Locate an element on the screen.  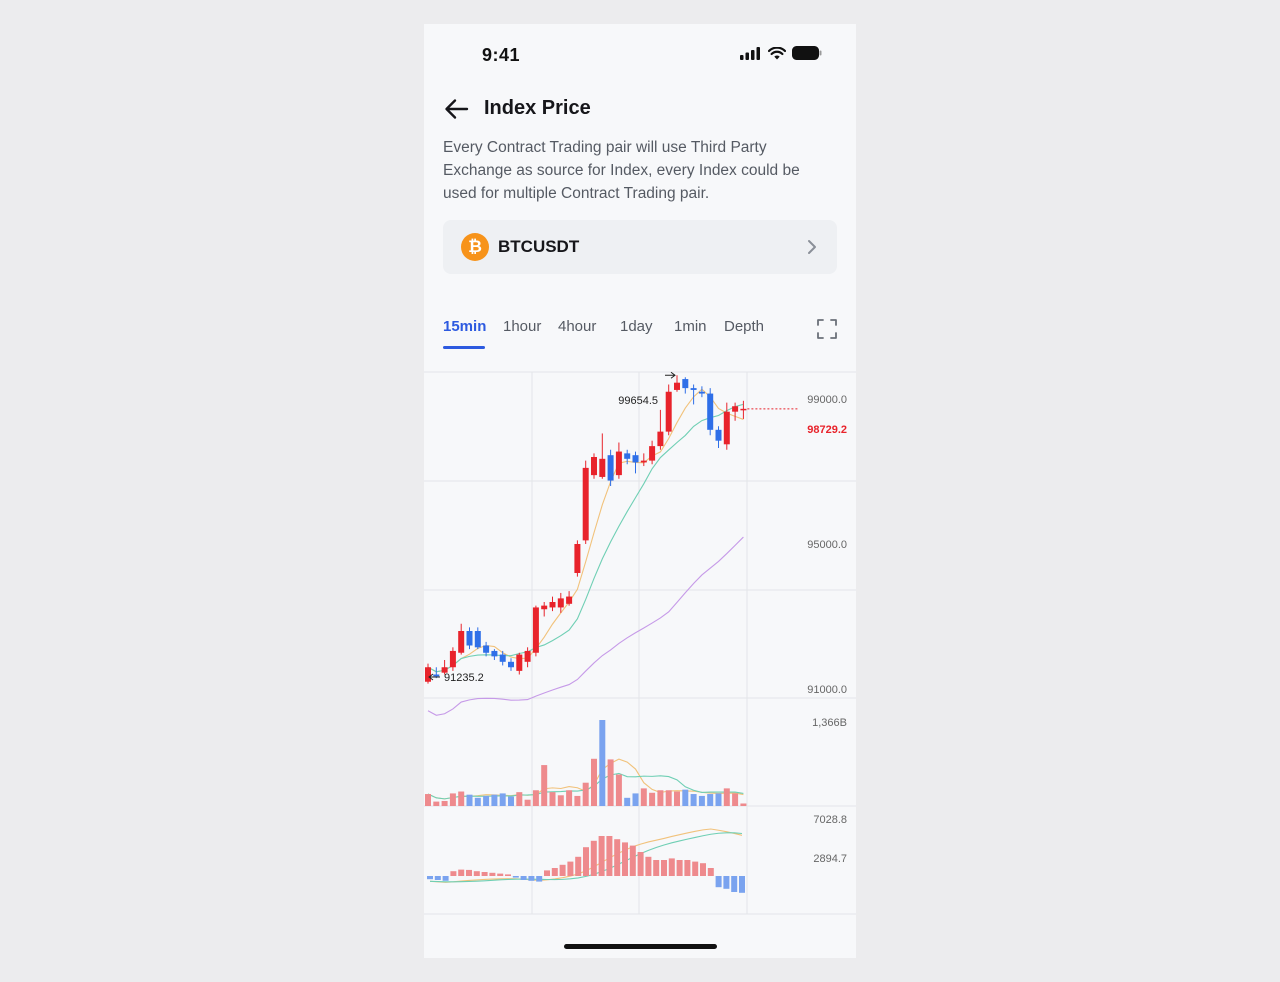
price-tick-label: 99000.0 is located at coordinates (827, 400).